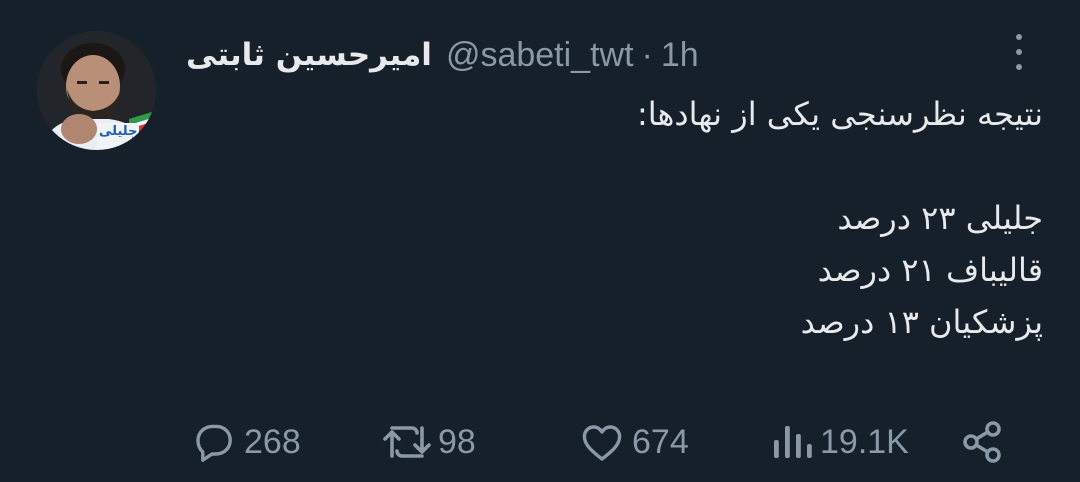 The width and height of the screenshot is (1080, 482). I want to click on avatar: جلیلی, so click(96, 90).